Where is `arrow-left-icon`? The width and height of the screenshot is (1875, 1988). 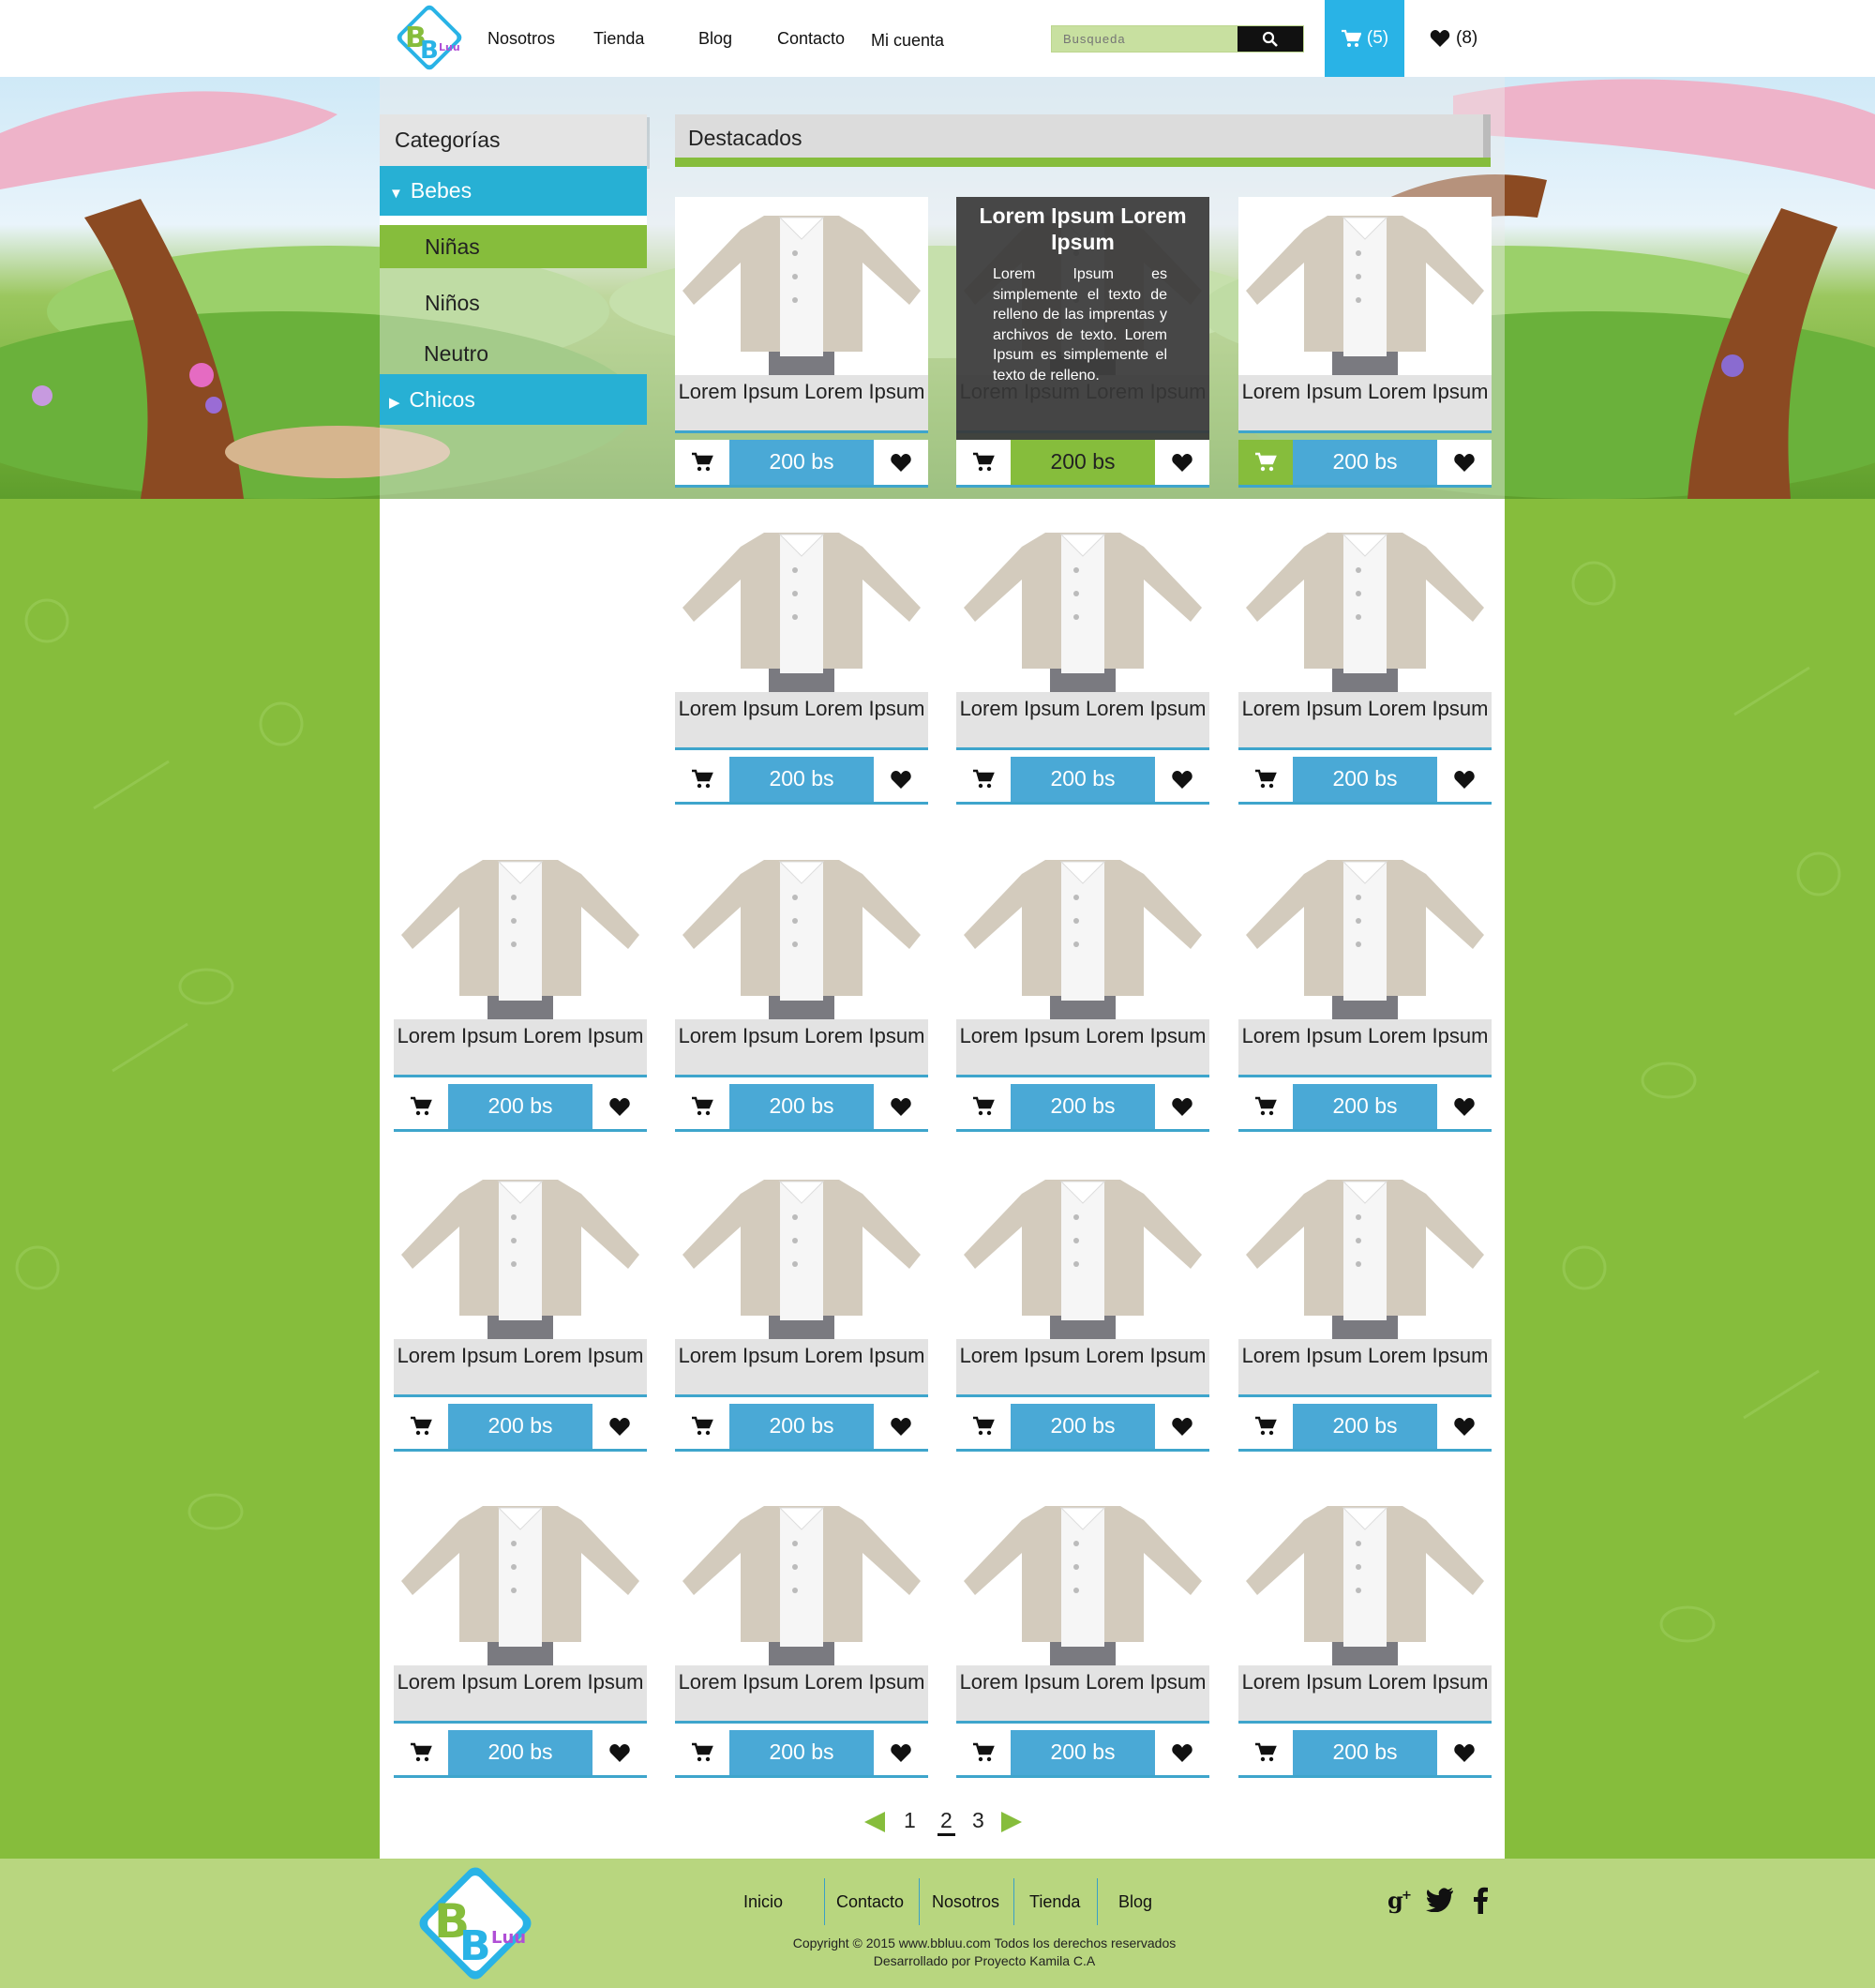
arrow-left-icon is located at coordinates (874, 1825).